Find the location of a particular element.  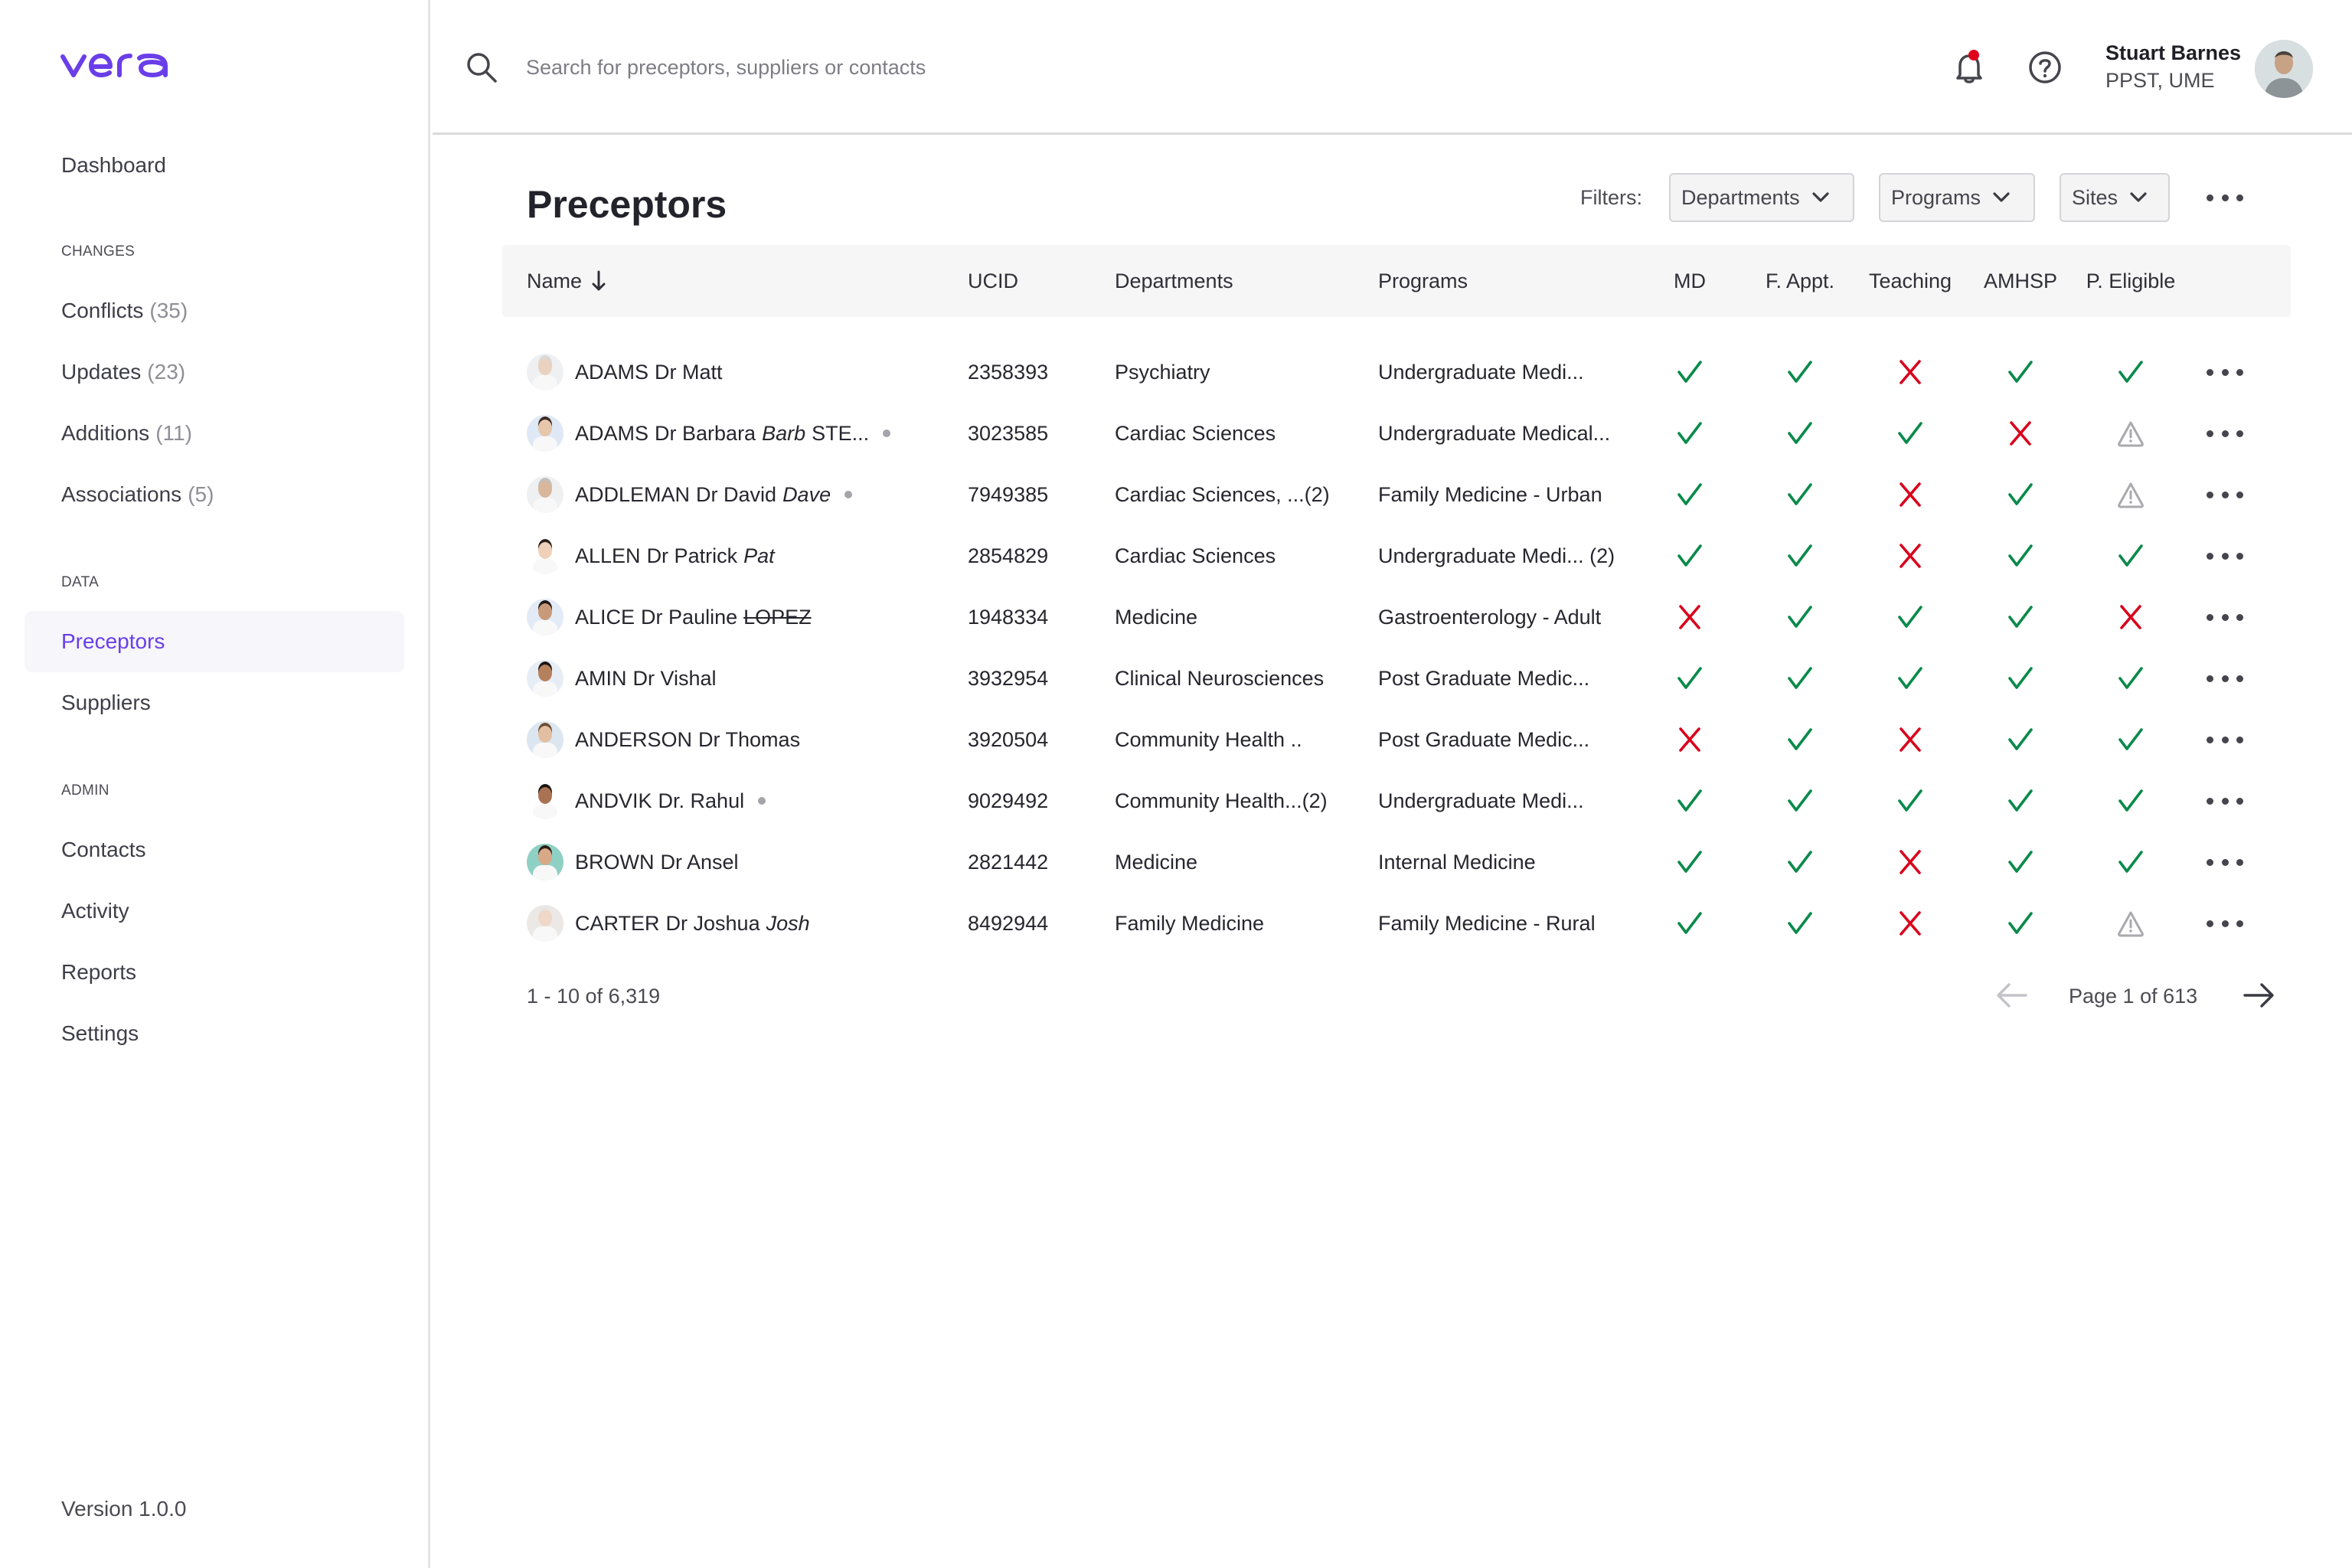

p-eligible-warning-icon is located at coordinates (2131, 495).